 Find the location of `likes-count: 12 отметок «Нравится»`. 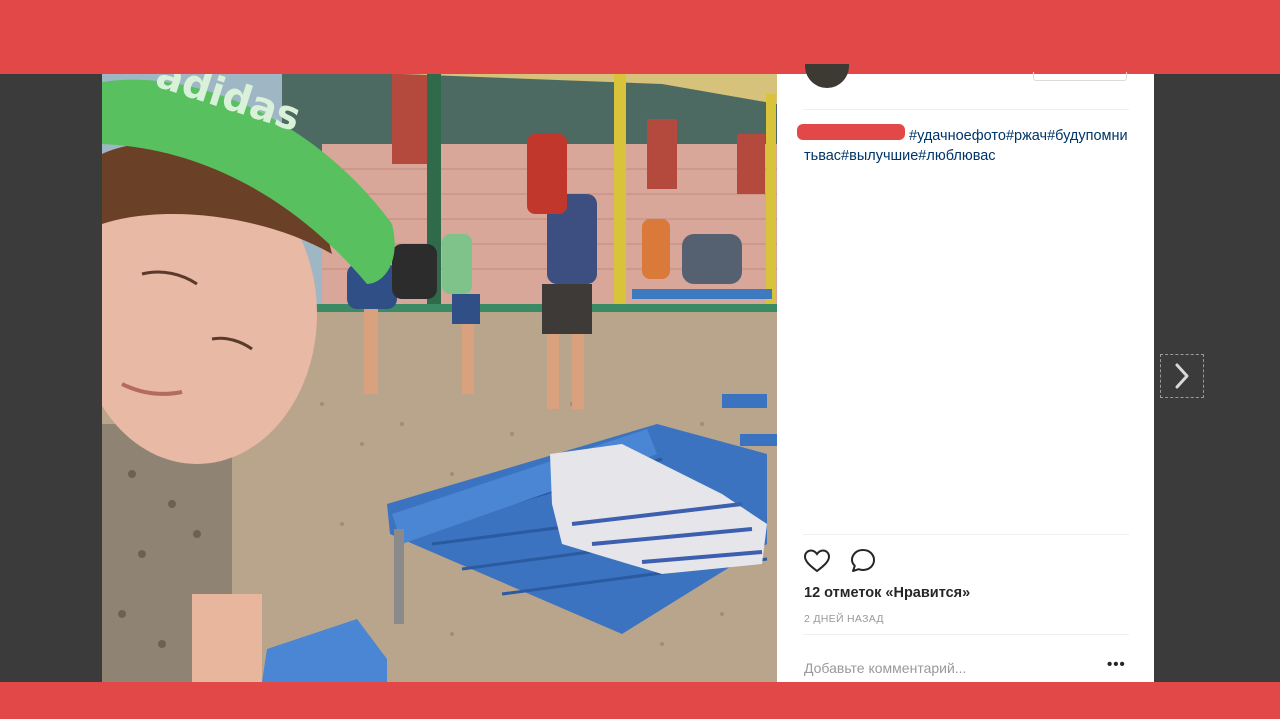

likes-count: 12 отметок «Нравится» is located at coordinates (887, 593).